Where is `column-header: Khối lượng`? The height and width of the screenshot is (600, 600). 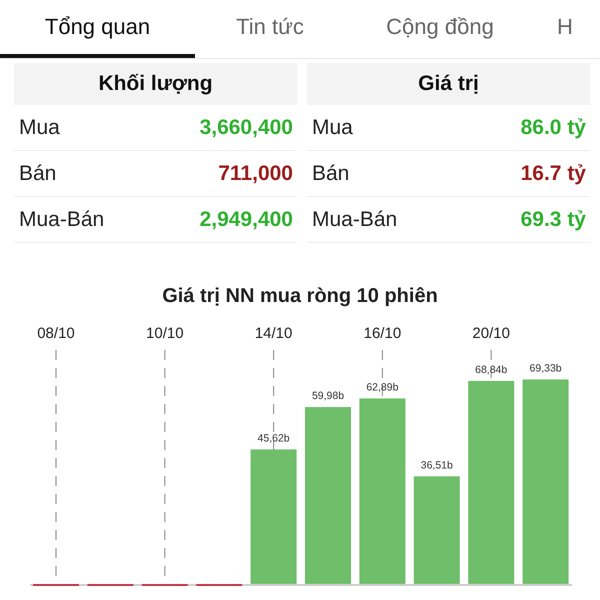 column-header: Khối lượng is located at coordinates (155, 84).